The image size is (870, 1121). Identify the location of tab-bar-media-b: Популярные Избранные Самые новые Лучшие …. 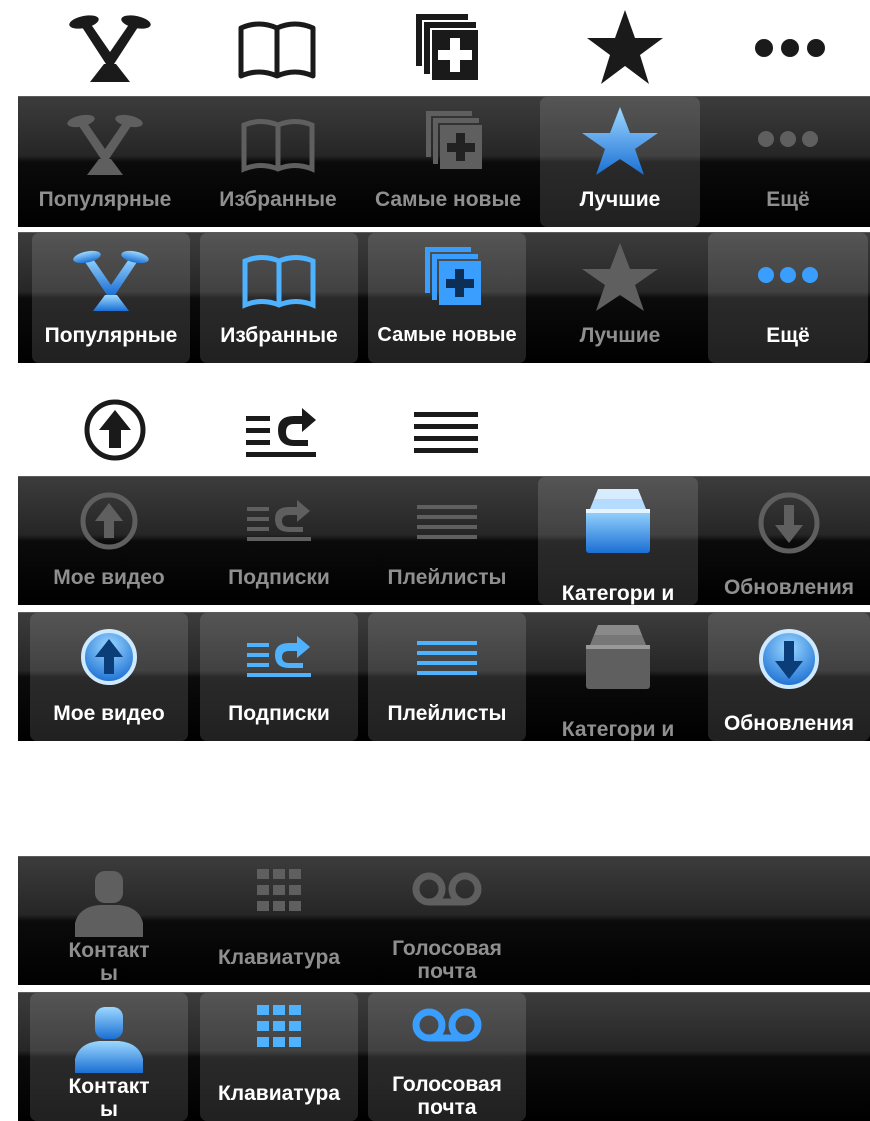
(444, 297).